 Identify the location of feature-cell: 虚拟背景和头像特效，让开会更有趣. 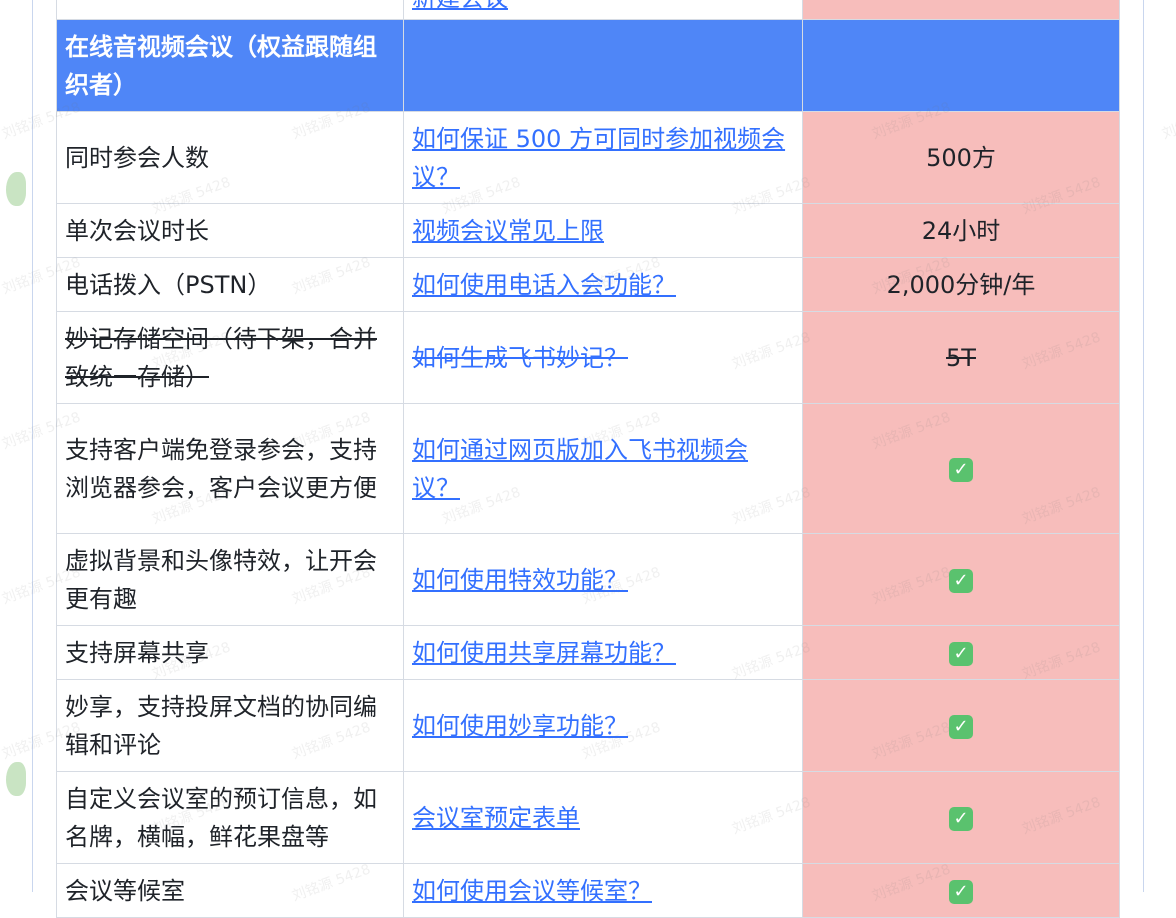
(230, 579).